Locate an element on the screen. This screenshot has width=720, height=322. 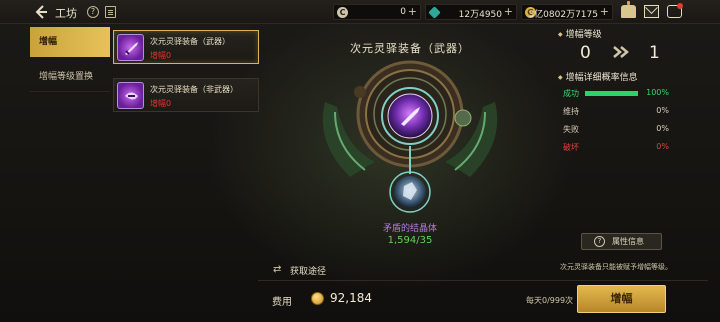
prob-label: 维持 is located at coordinates (571, 111).